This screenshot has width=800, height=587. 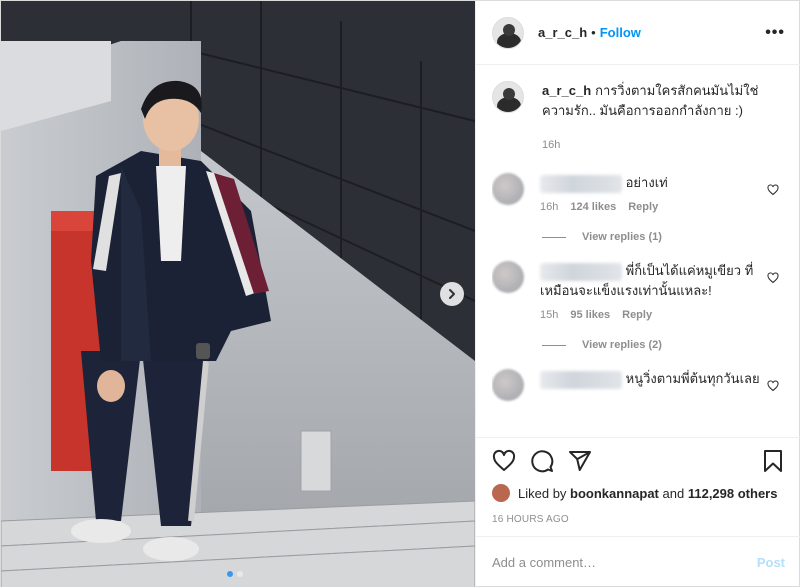 What do you see at coordinates (504, 461) in the screenshot?
I see `heart-icon` at bounding box center [504, 461].